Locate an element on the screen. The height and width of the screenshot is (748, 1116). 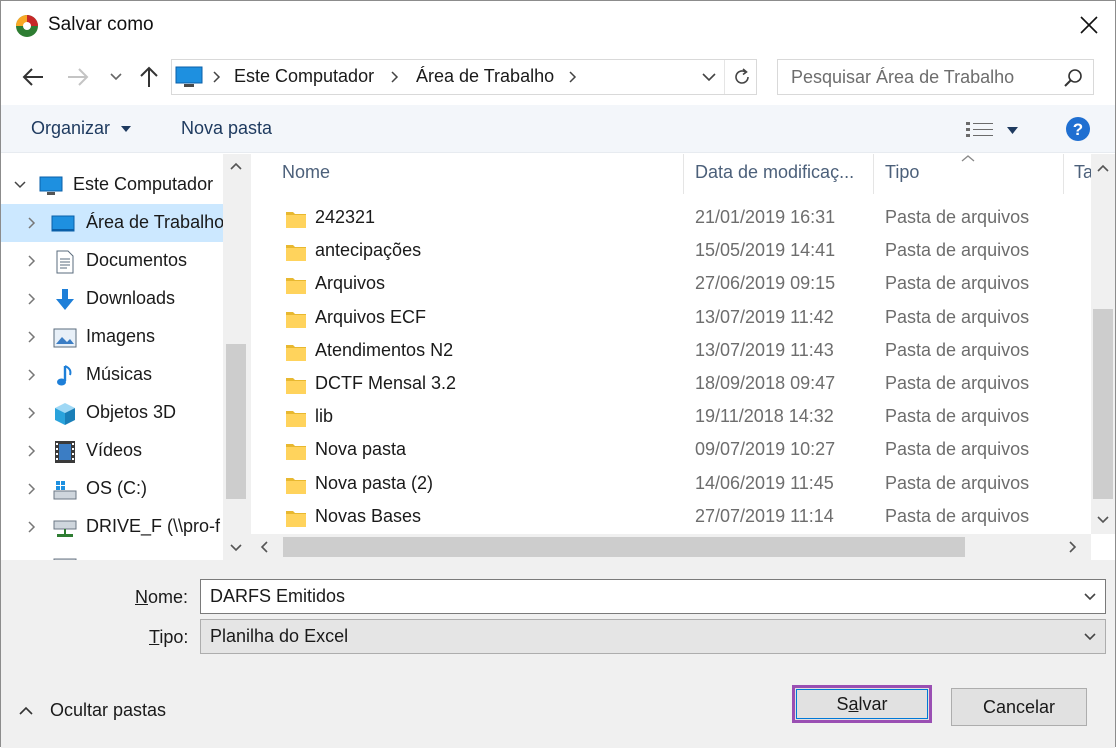
refresh-icon is located at coordinates (742, 77).